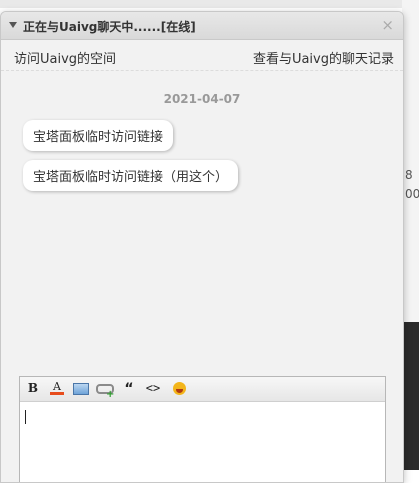 This screenshot has width=419, height=483. I want to click on bold-icon: B, so click(33, 389).